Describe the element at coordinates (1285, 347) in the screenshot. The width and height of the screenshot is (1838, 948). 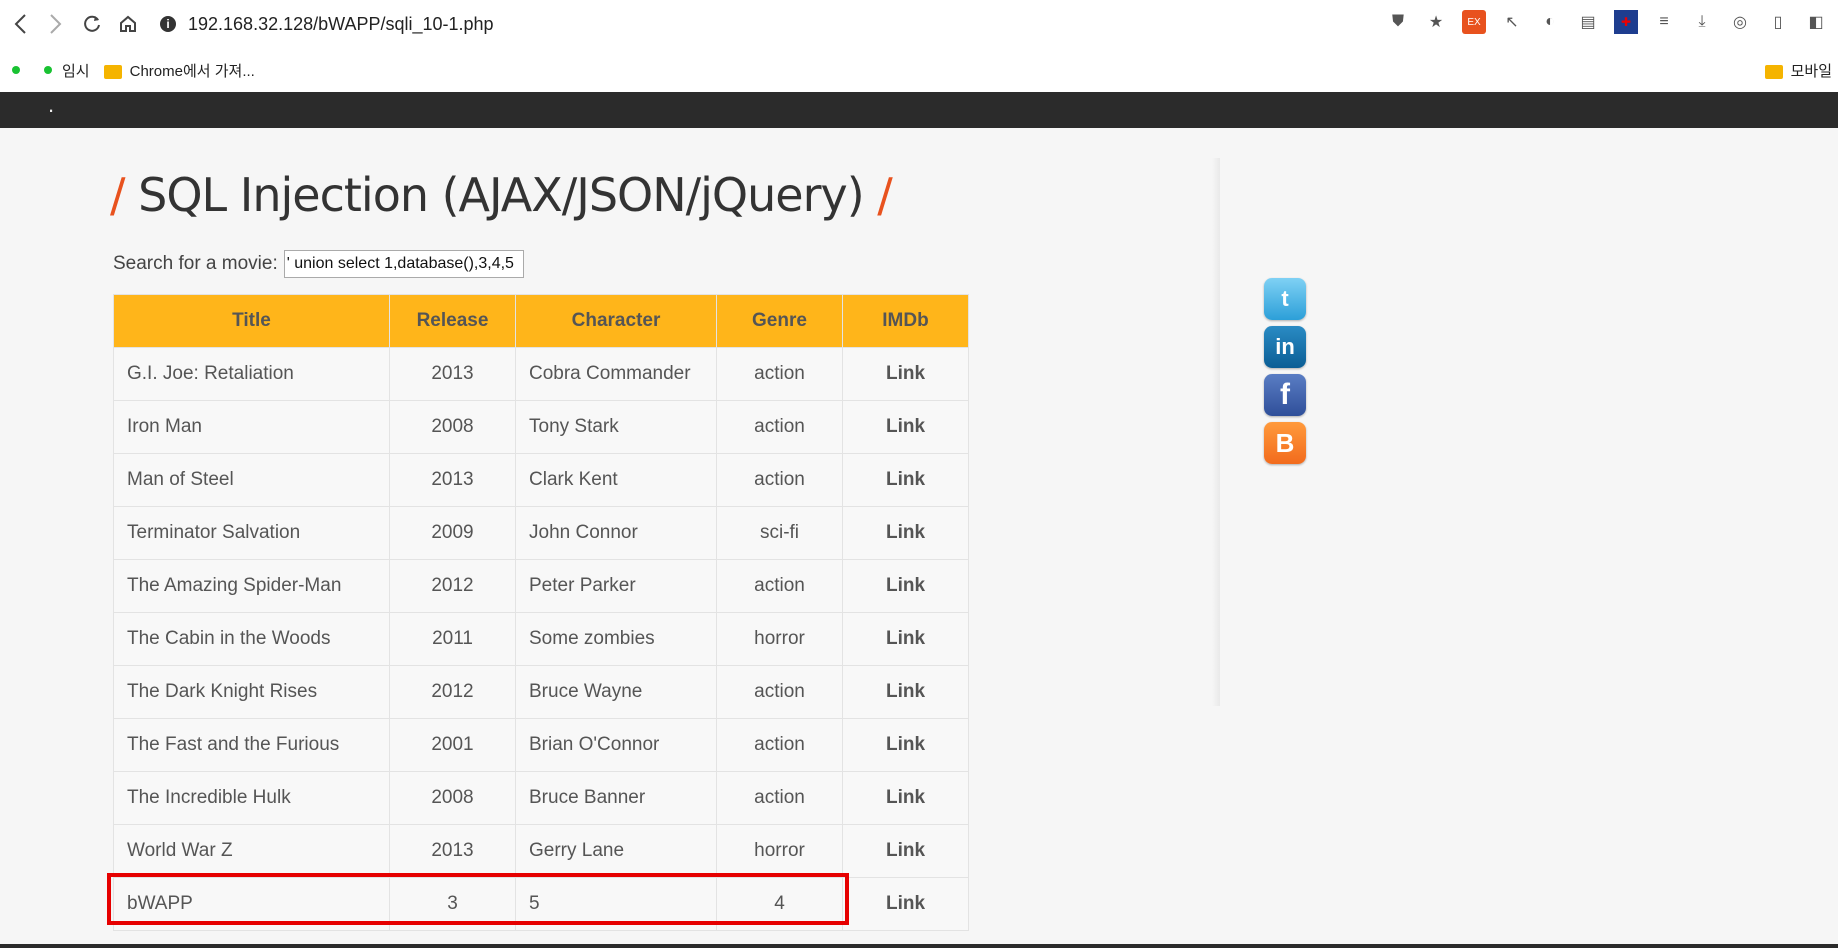
I see `linkedin-icon: in` at that location.